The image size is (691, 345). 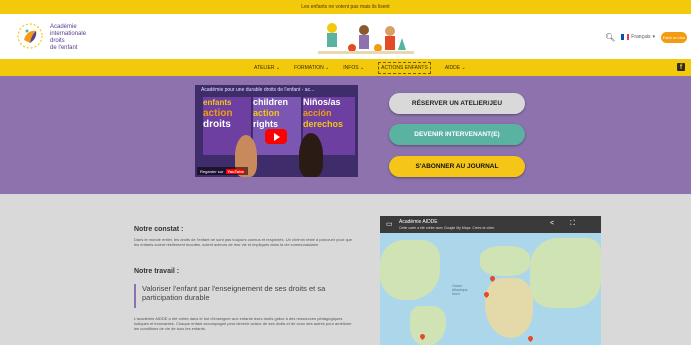 I want to click on map-land-south-america, so click(x=428, y=325).